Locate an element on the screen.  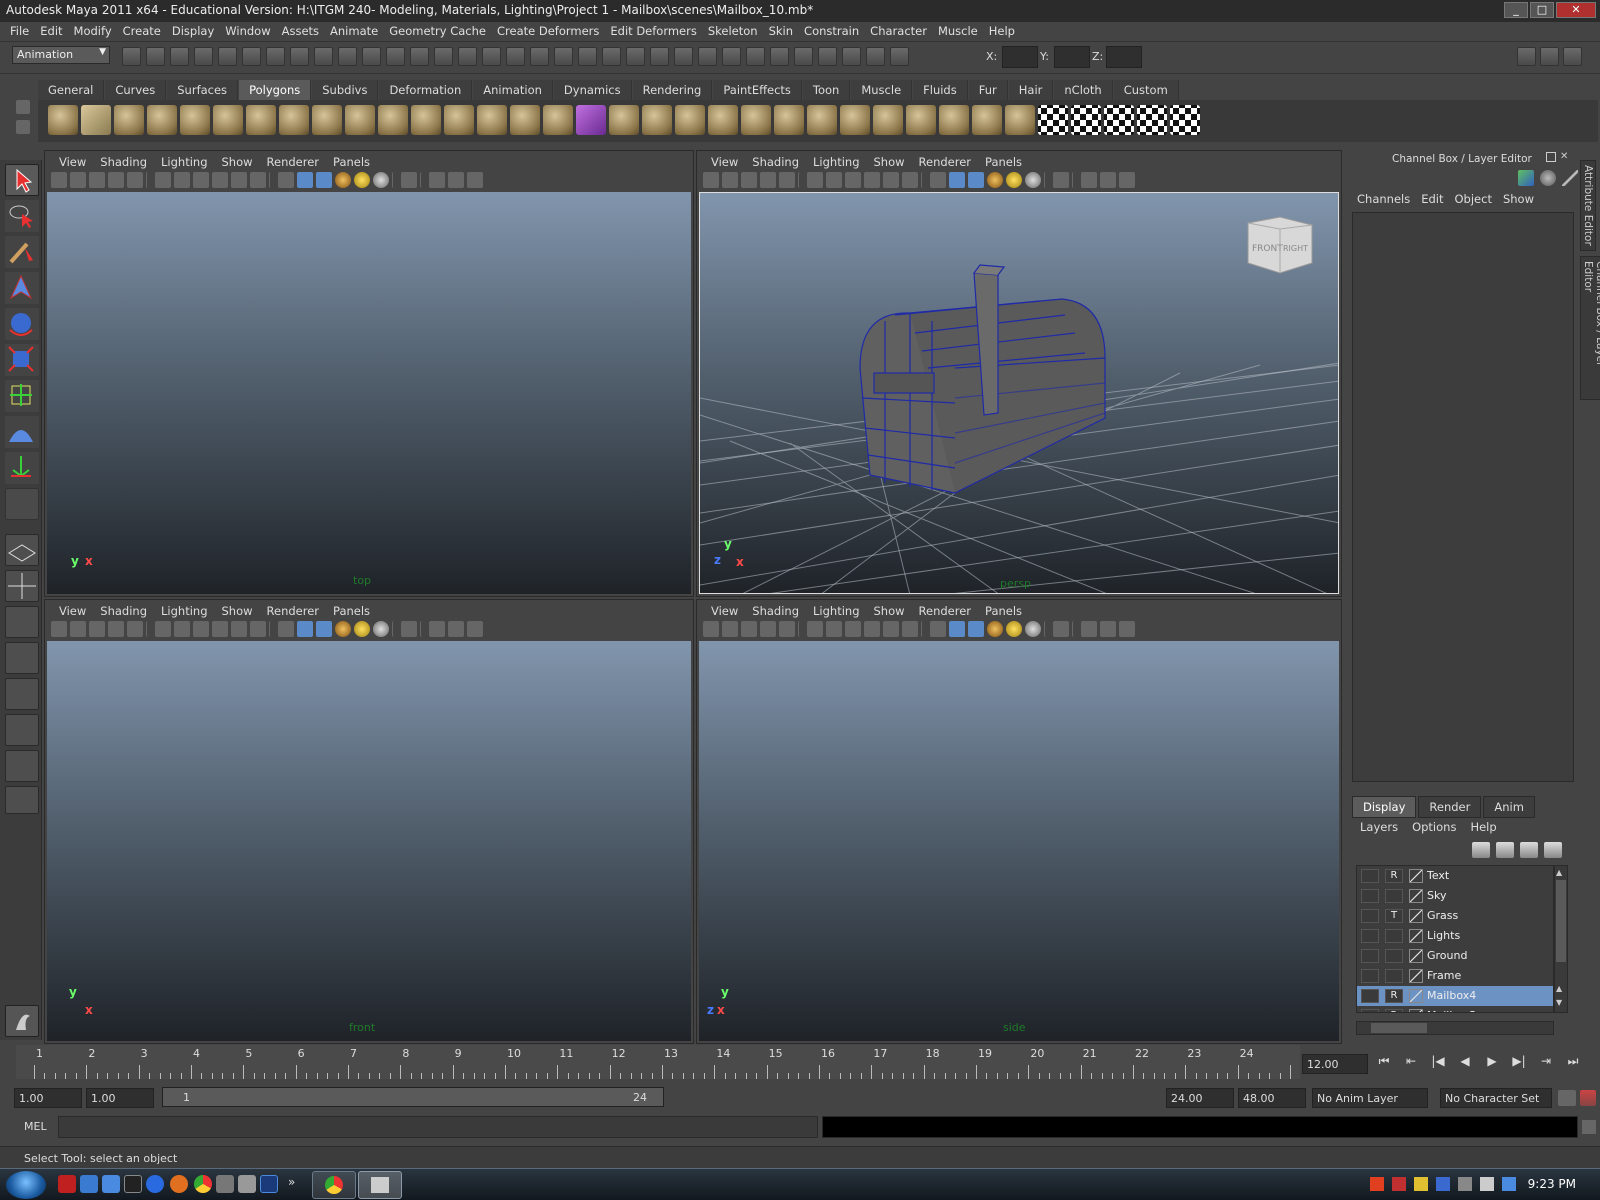
poly-pyramid-icon is located at coordinates (294, 120).